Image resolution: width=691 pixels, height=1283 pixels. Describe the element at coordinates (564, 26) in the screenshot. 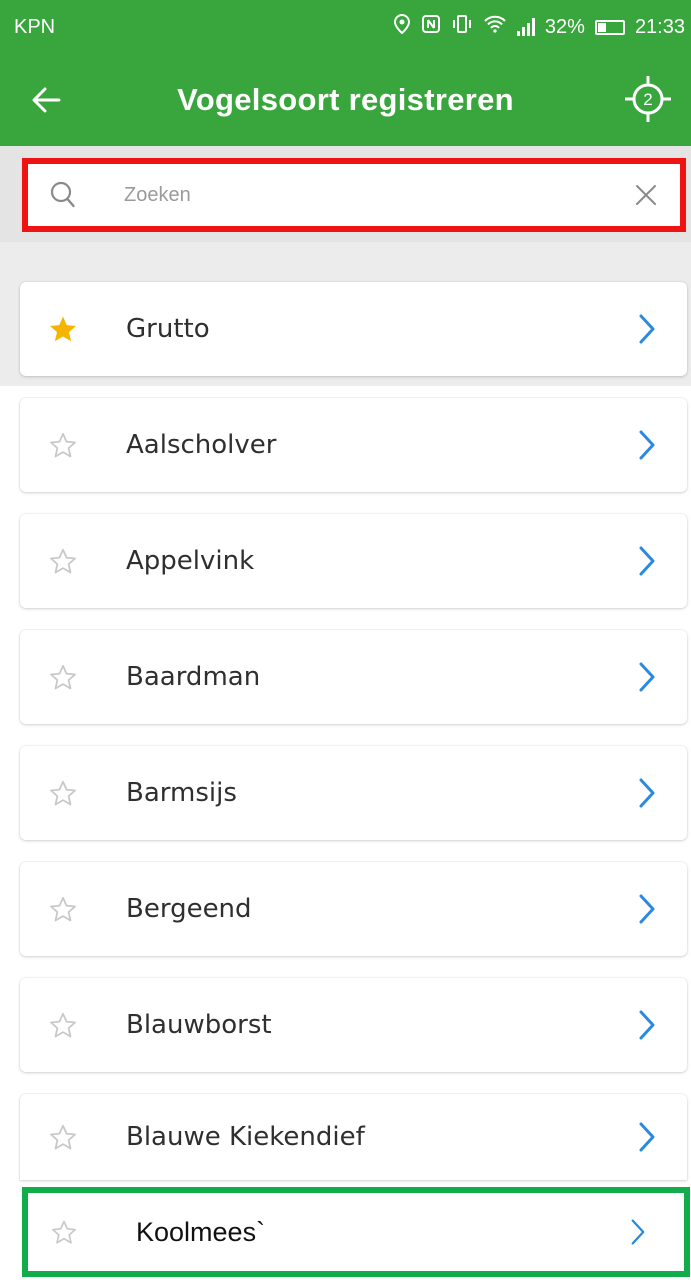

I see `battery-percent: 32%` at that location.